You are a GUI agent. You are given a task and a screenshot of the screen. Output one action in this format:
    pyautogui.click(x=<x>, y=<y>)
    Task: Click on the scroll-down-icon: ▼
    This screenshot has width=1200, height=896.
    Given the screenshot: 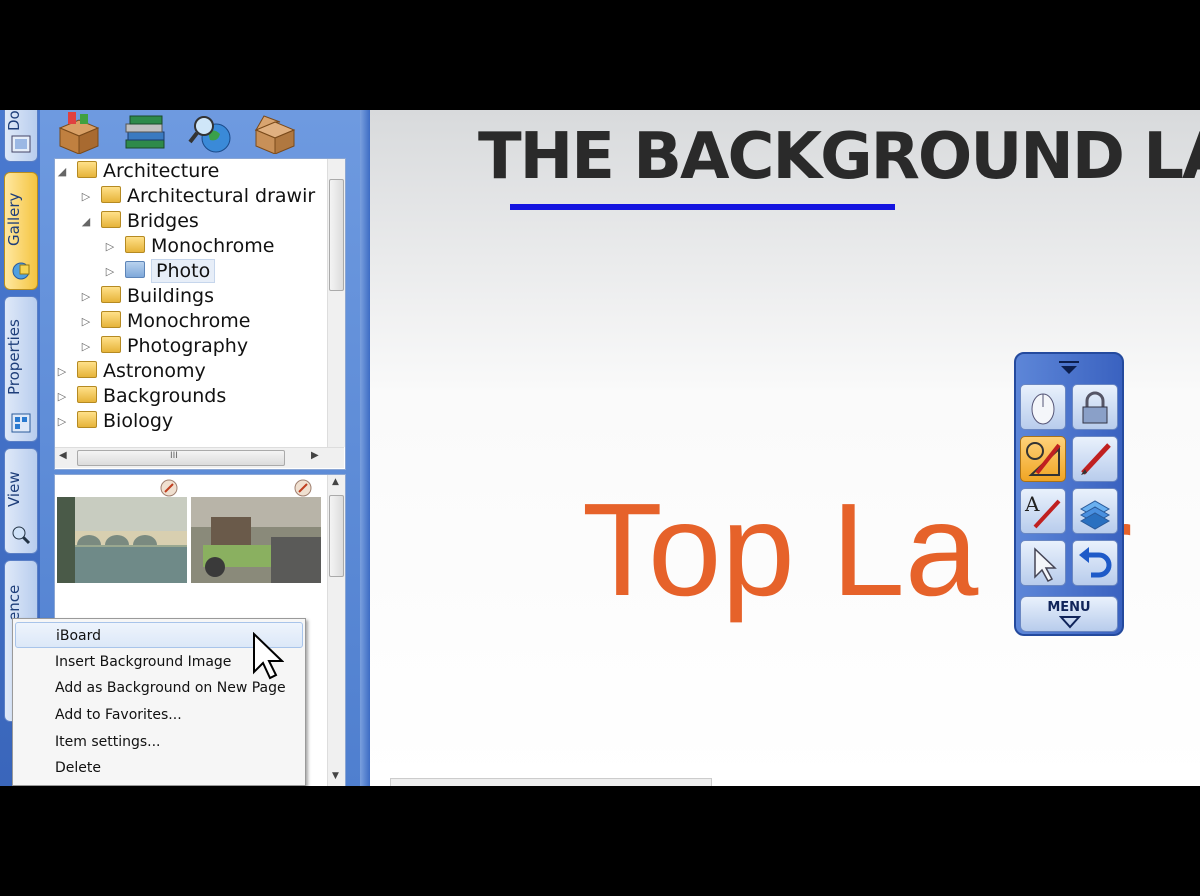 What is the action you would take?
    pyautogui.click(x=335, y=776)
    